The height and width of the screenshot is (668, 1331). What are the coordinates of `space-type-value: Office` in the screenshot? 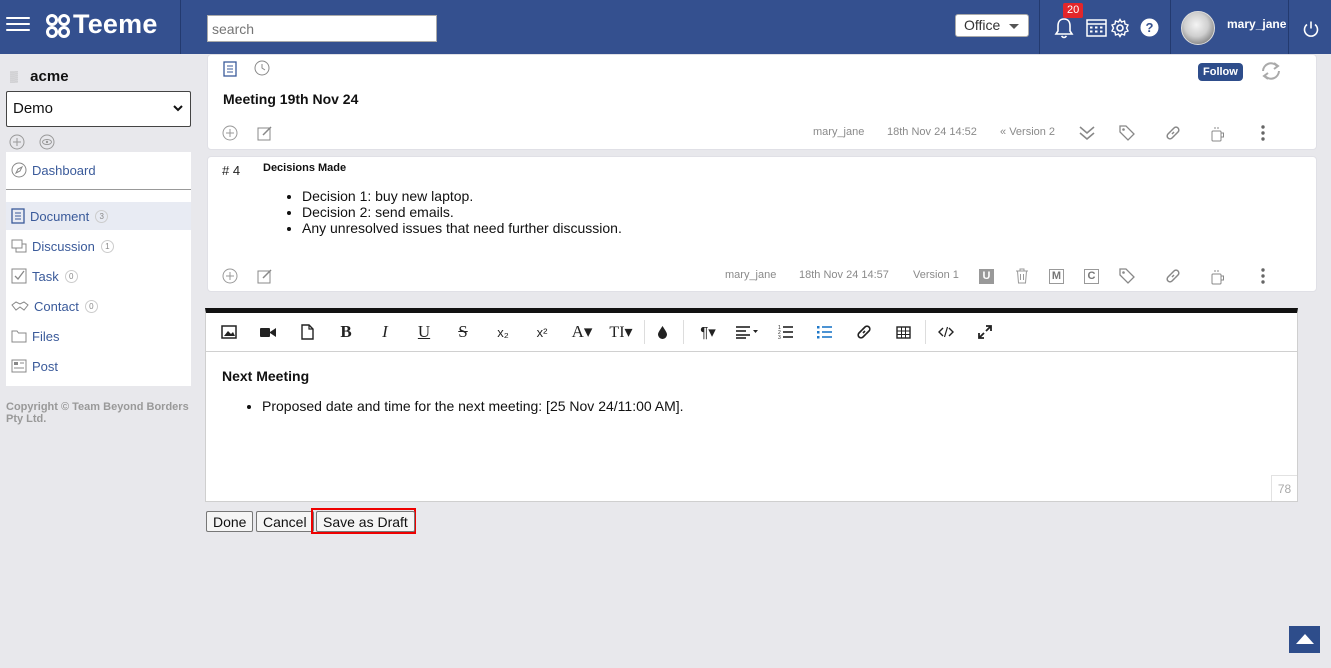 It's located at (982, 25).